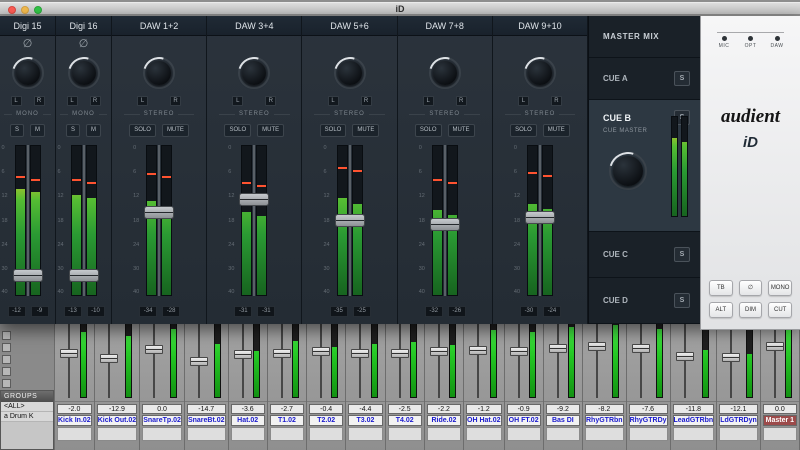 This screenshot has width=800, height=450. What do you see at coordinates (693, 409) in the screenshot?
I see `pt-volume-value: -11.8` at bounding box center [693, 409].